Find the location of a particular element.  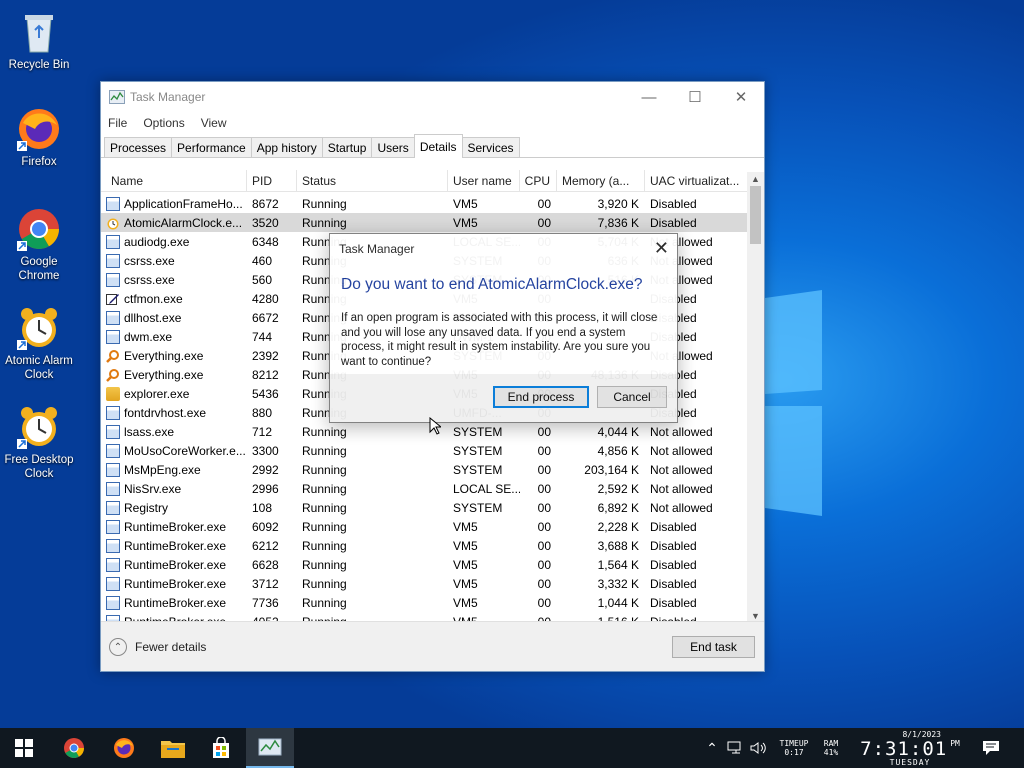

menu-options: Options is located at coordinates (167, 123).